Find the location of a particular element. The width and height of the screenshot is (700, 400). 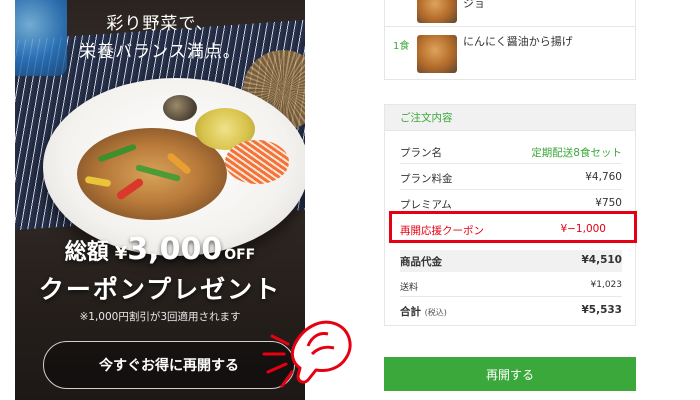

item-name: にんにく醤油から揚げ is located at coordinates (518, 41).